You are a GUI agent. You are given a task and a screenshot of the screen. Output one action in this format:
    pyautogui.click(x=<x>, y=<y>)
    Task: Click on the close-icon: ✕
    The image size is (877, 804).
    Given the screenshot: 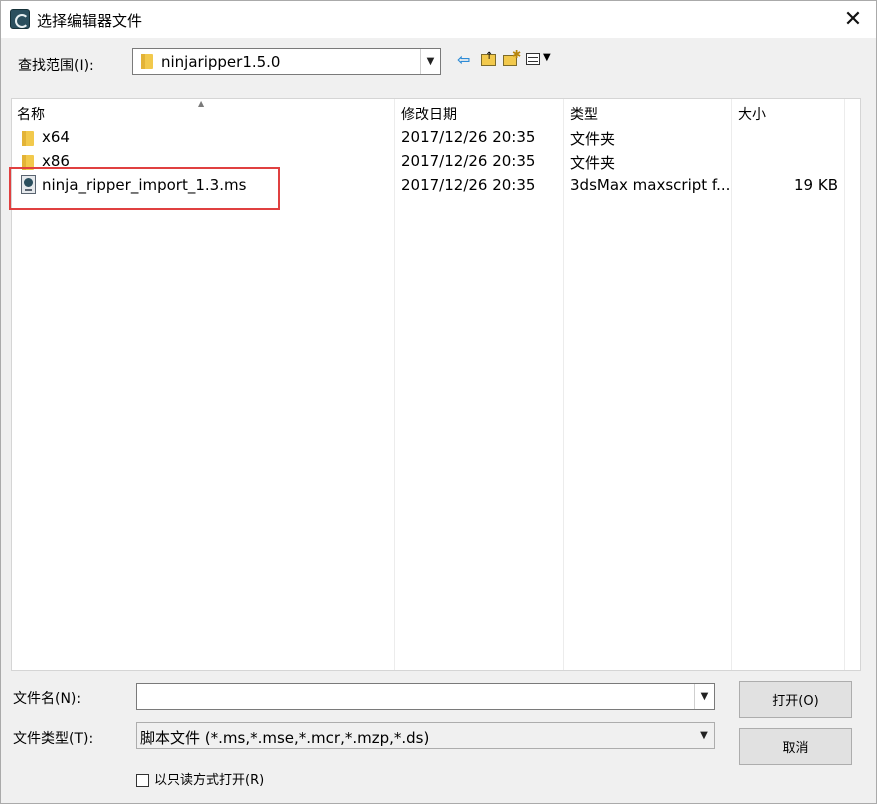 What is the action you would take?
    pyautogui.click(x=853, y=19)
    